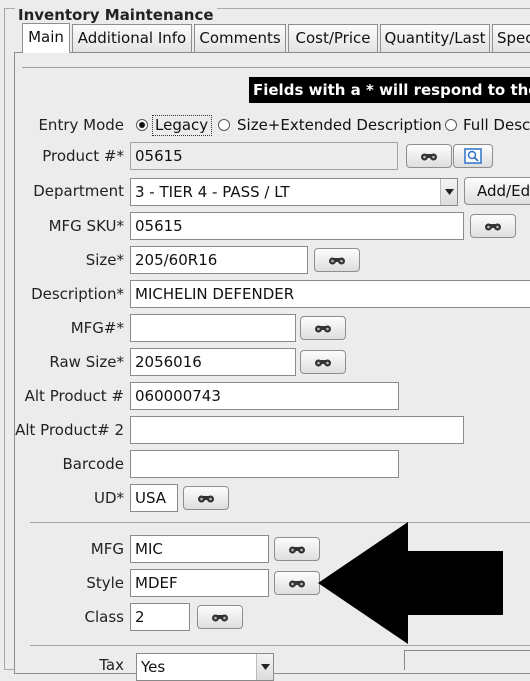 The width and height of the screenshot is (530, 681). What do you see at coordinates (74, 396) in the screenshot?
I see `alt-product-label: Alt Product #` at bounding box center [74, 396].